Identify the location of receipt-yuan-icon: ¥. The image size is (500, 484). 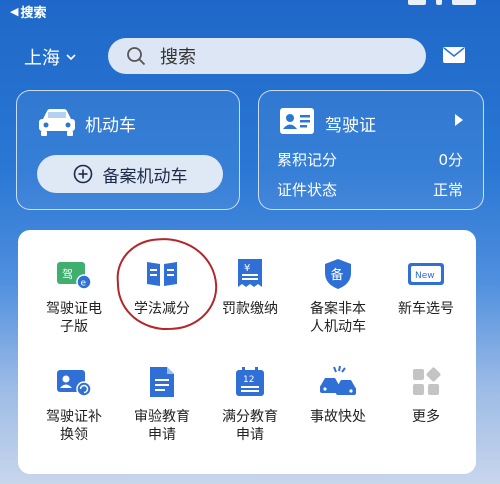
(250, 273).